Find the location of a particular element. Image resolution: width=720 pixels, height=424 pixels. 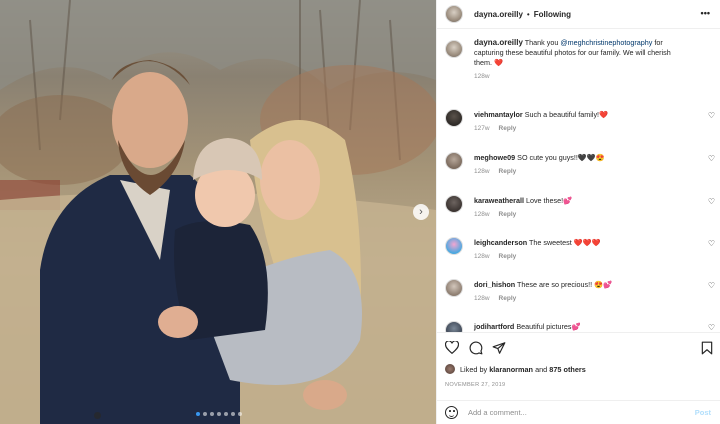

commenter-username: dori_hishon is located at coordinates (494, 284).